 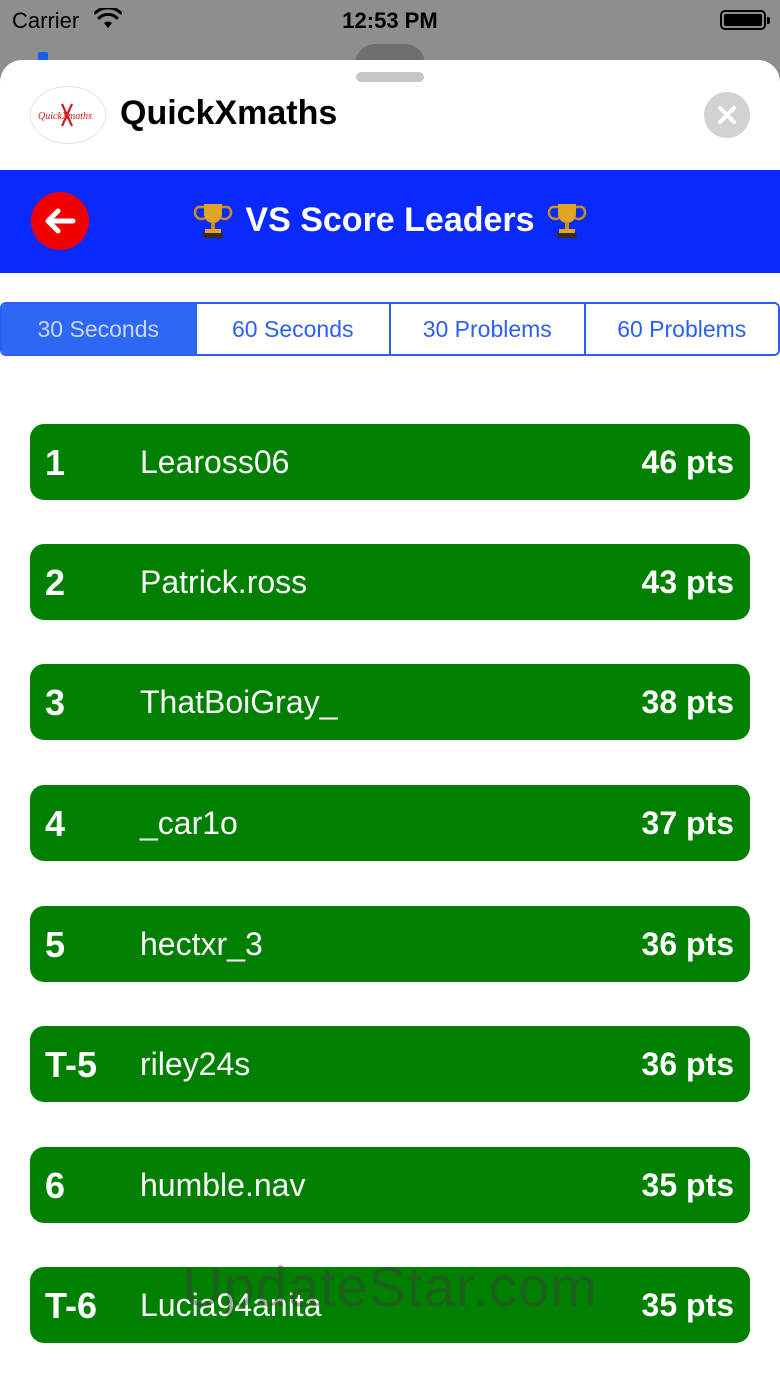 What do you see at coordinates (215, 462) in the screenshot?
I see `player-name: Leaross06` at bounding box center [215, 462].